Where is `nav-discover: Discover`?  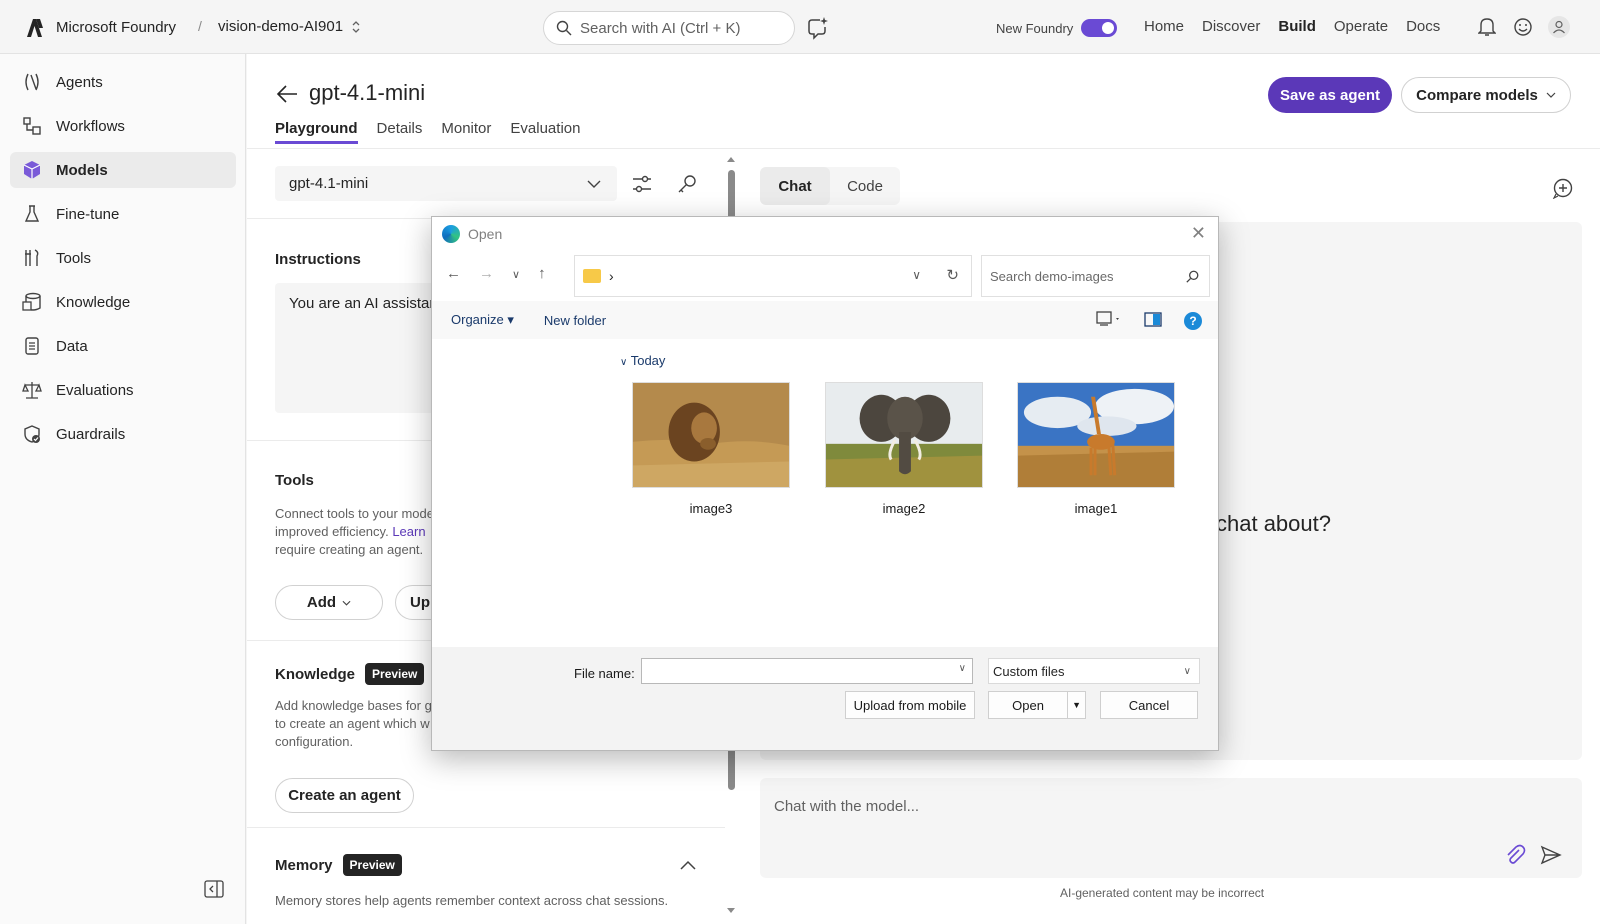
nav-discover: Discover is located at coordinates (1231, 26).